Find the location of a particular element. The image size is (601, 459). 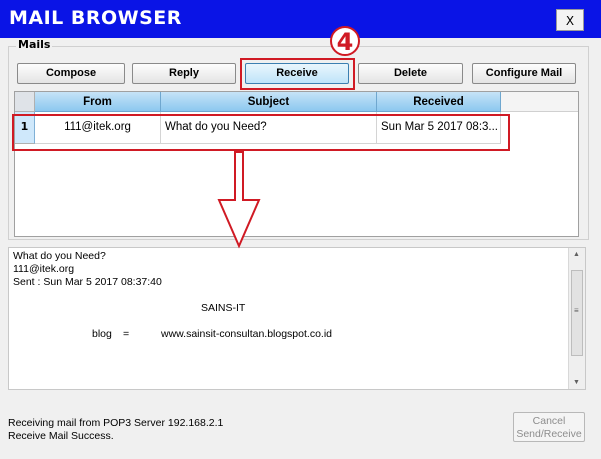

down-arrow-icon is located at coordinates (239, 200).